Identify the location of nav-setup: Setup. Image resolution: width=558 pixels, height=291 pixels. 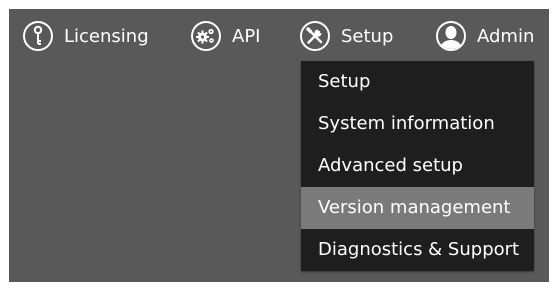
(346, 36).